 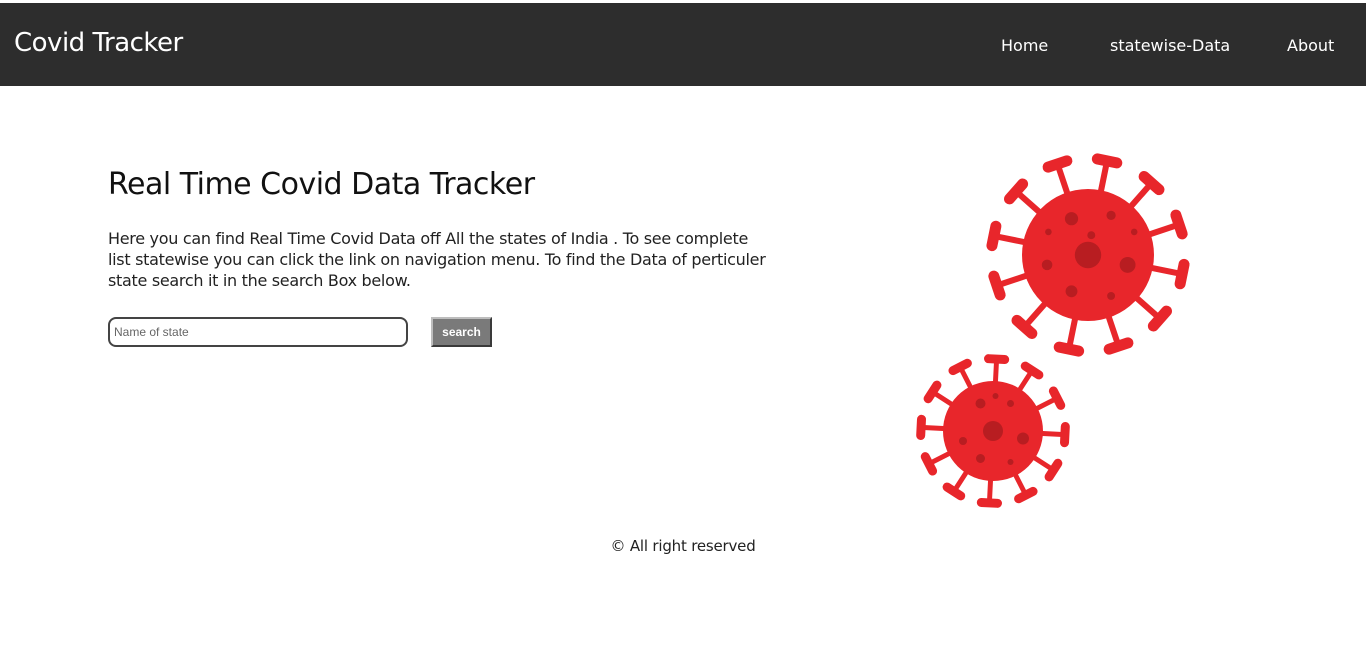 I want to click on nav-link-about: About, so click(x=1310, y=45).